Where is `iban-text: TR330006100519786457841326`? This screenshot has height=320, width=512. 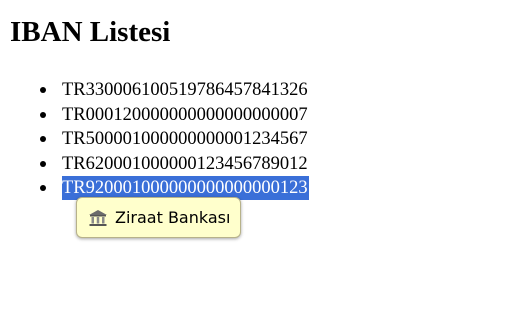
iban-text: TR330006100519786457841326 is located at coordinates (185, 90).